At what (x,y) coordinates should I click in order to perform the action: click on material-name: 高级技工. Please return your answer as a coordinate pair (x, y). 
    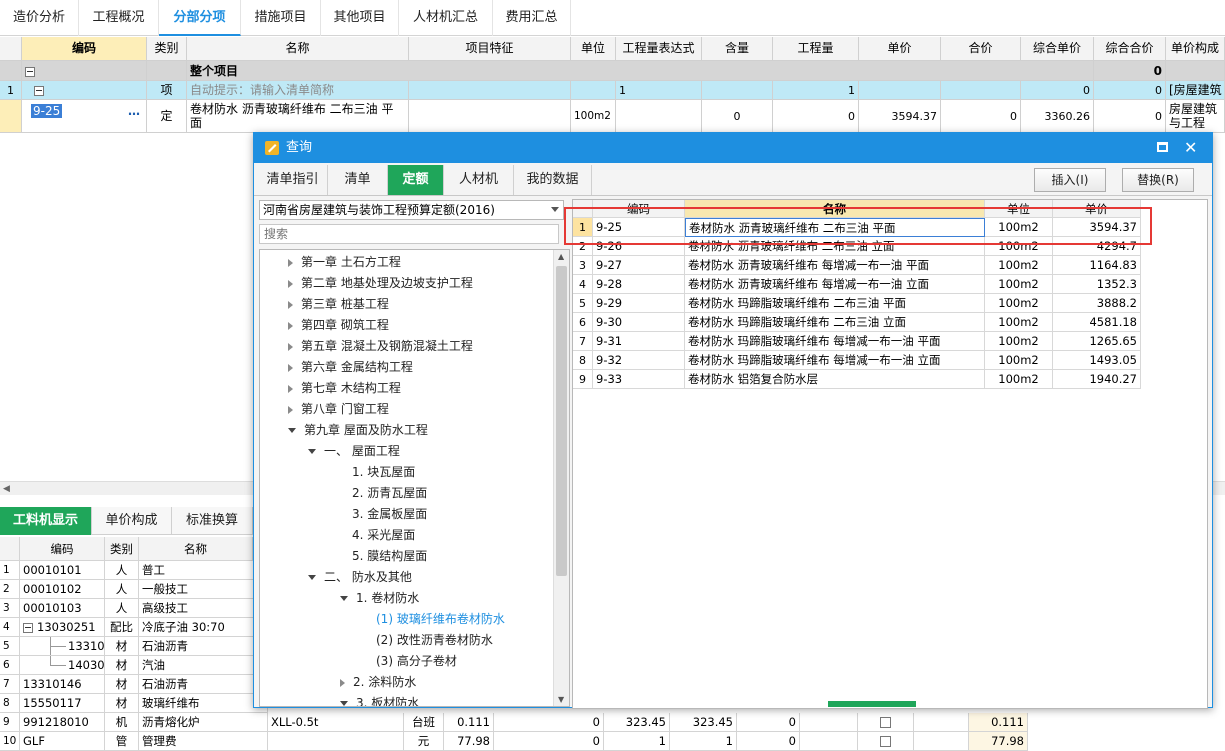
    Looking at the image, I should click on (203, 608).